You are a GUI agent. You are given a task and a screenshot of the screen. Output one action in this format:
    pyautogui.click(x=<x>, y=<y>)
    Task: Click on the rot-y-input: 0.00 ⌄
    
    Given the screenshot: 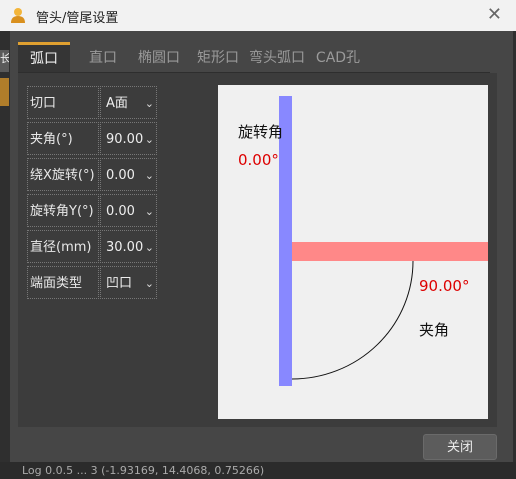 What is the action you would take?
    pyautogui.click(x=128, y=210)
    